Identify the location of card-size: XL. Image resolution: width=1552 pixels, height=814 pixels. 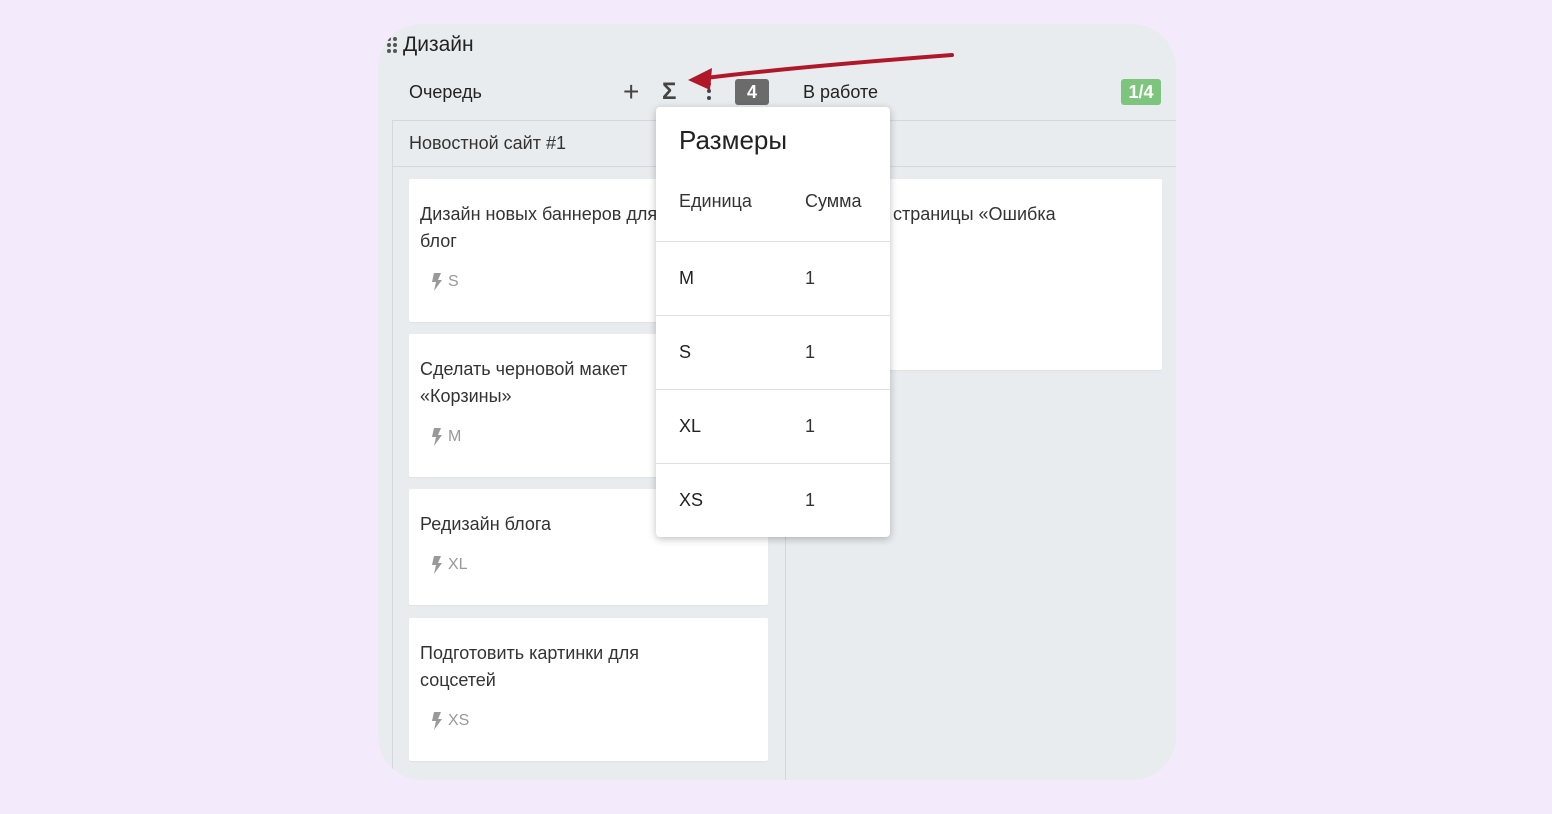
(449, 565).